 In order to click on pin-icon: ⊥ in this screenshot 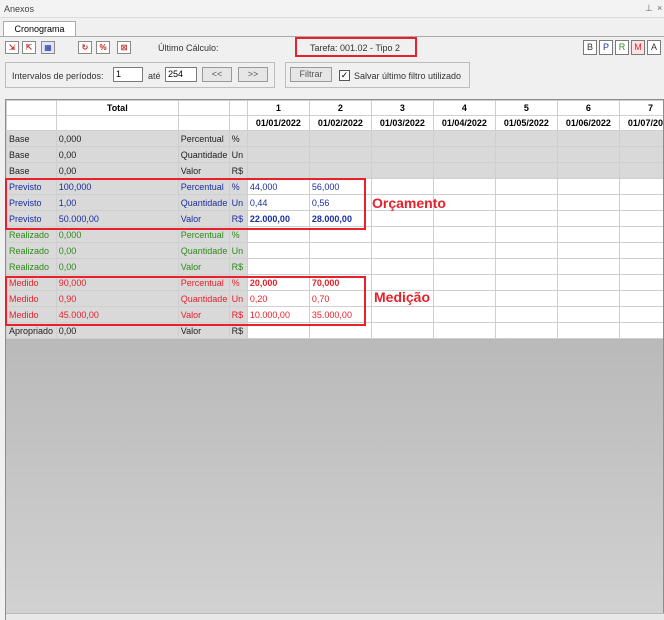, I will do `click(649, 8)`.